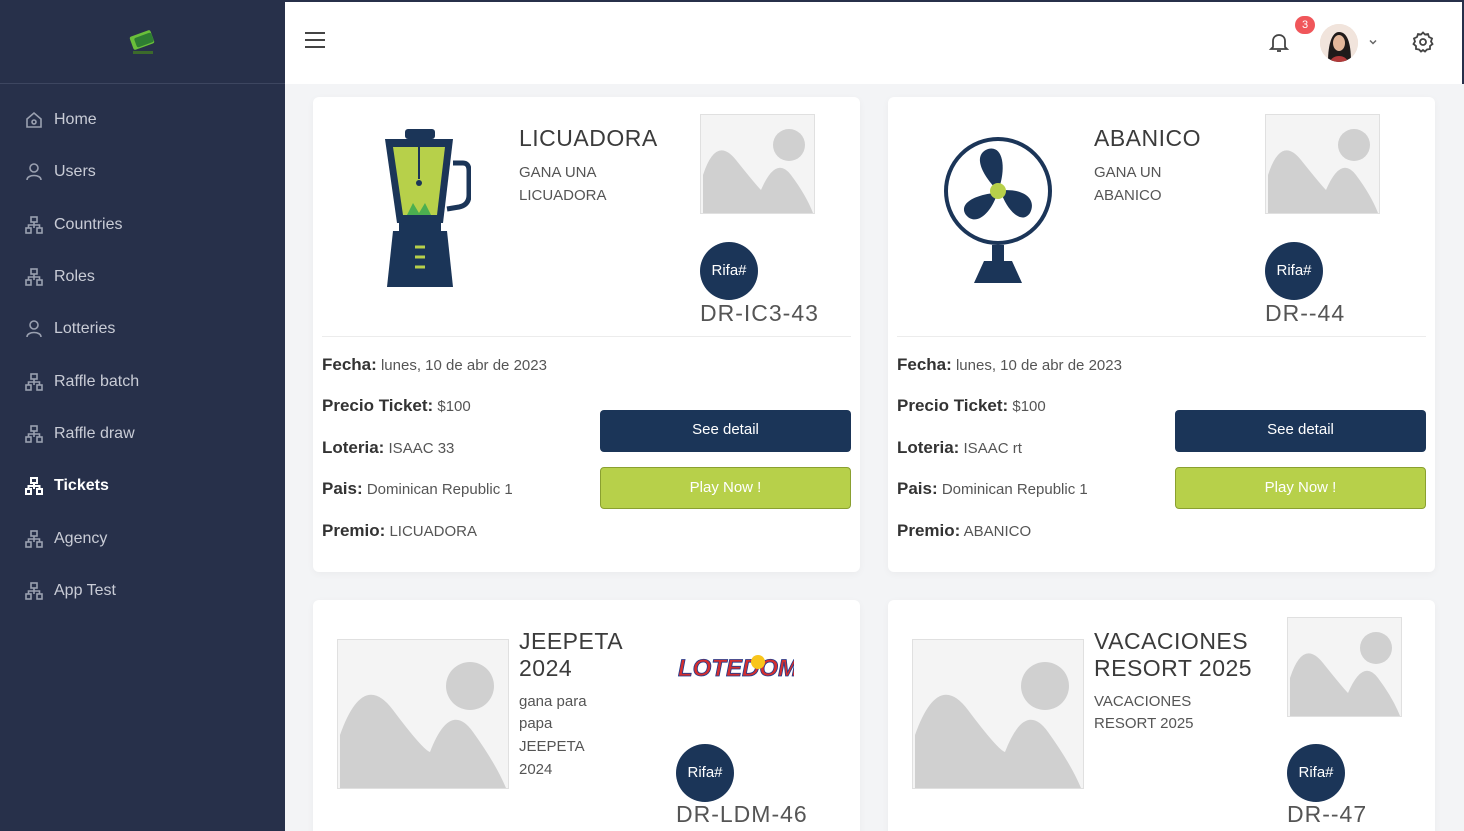 This screenshot has width=1464, height=831. What do you see at coordinates (1148, 138) in the screenshot?
I see `card-title: ABANICO` at bounding box center [1148, 138].